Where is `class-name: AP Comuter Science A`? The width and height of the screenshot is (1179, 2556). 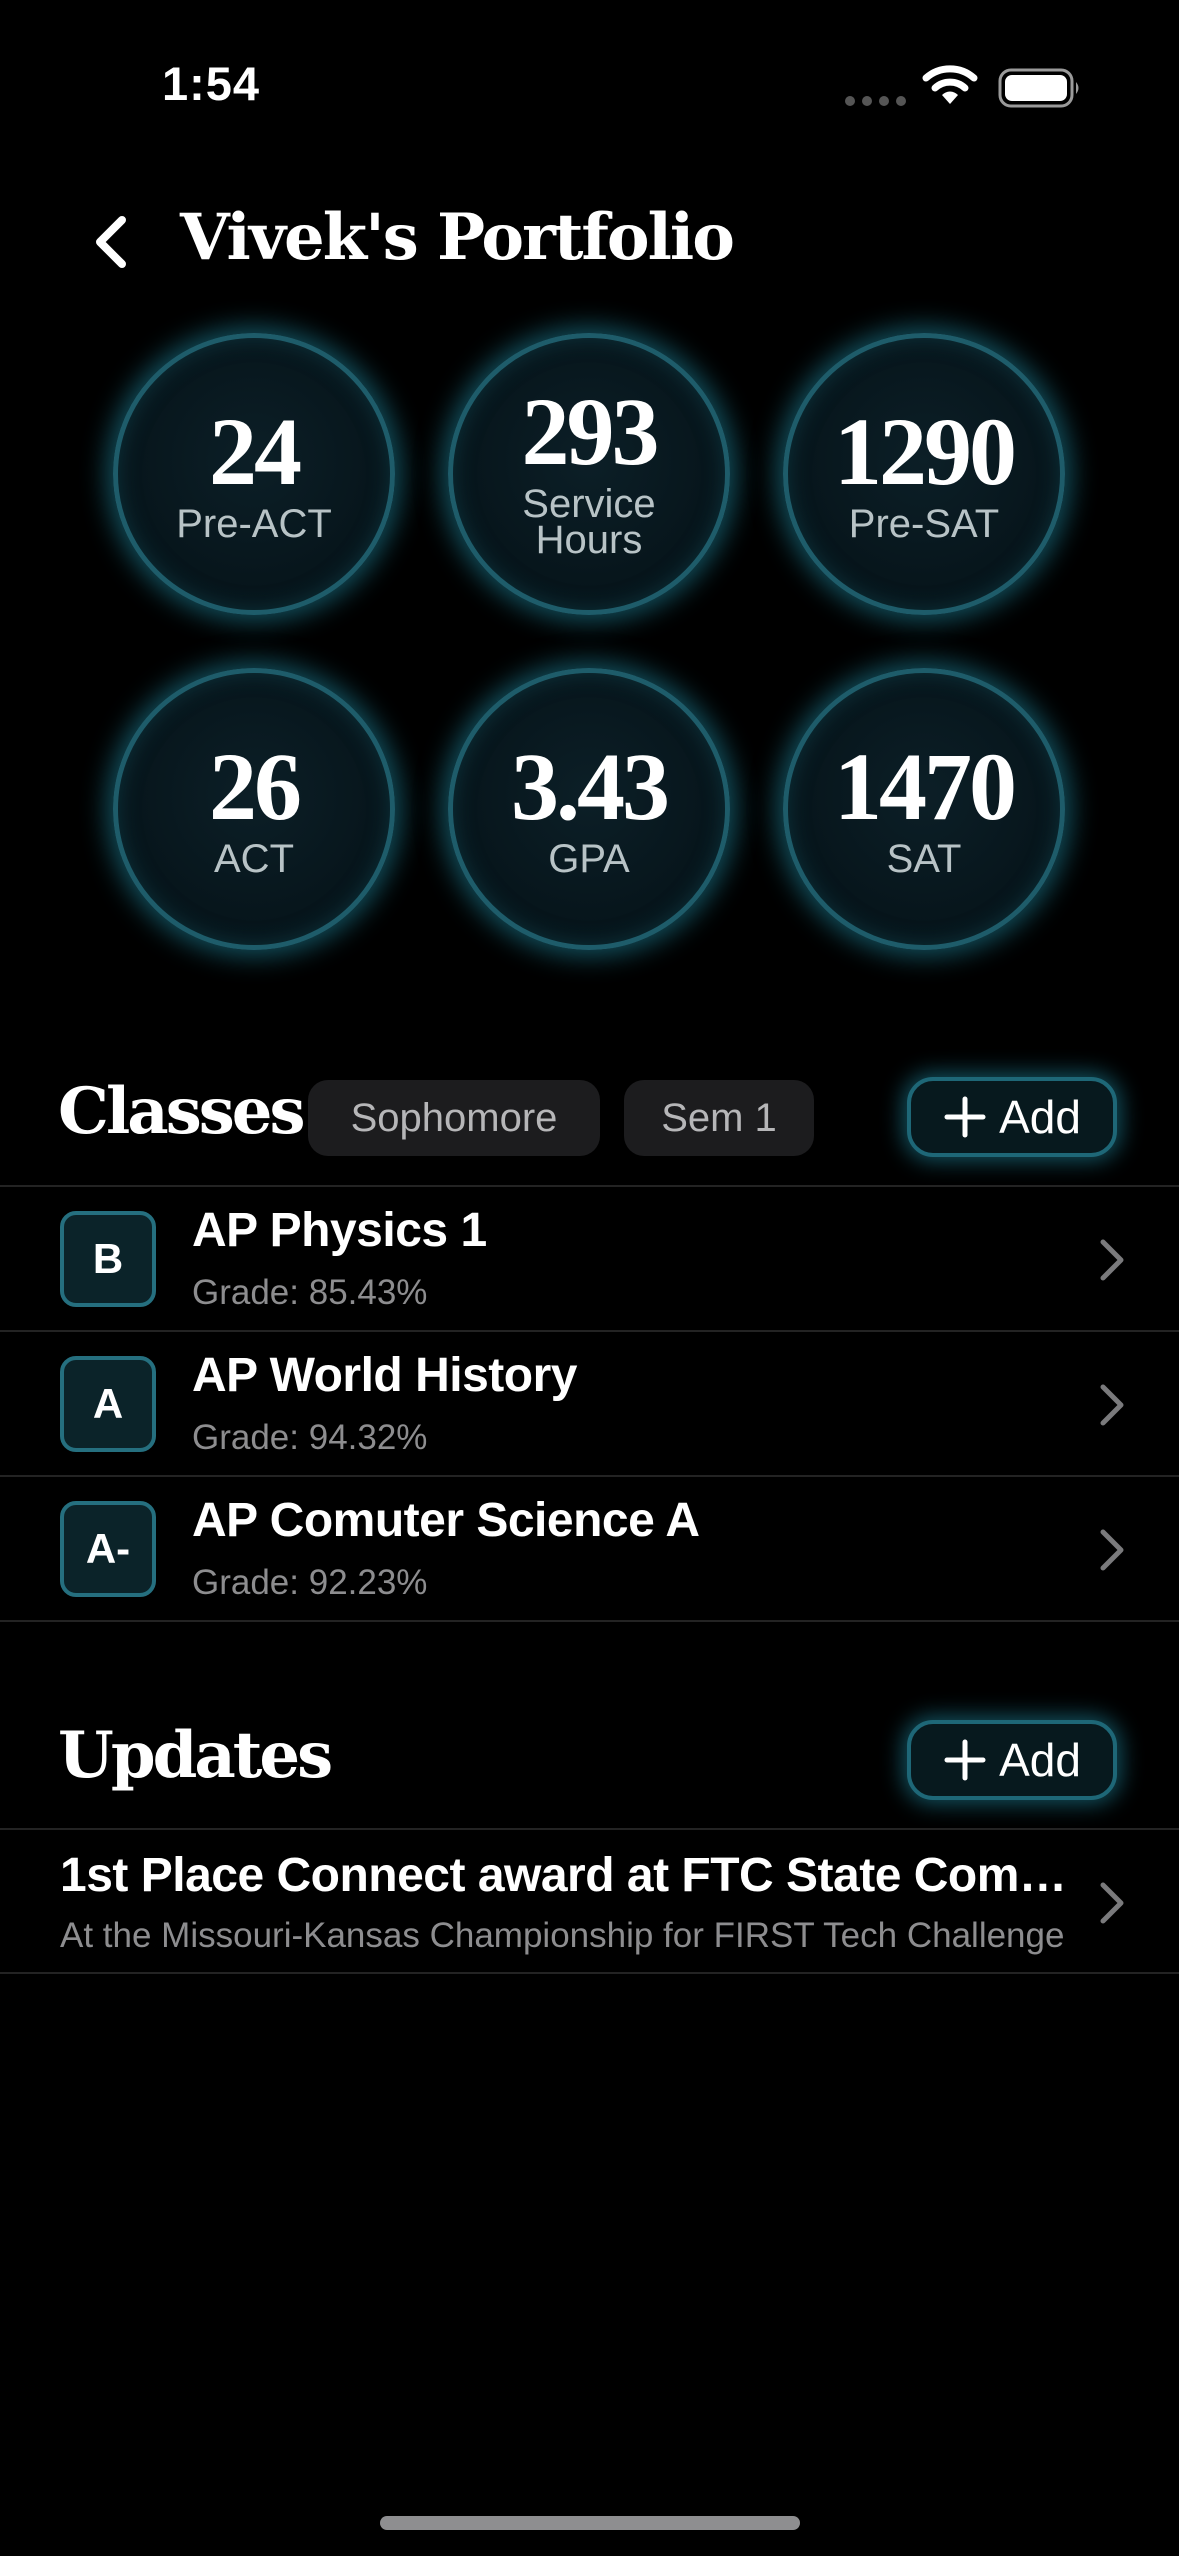 class-name: AP Comuter Science A is located at coordinates (446, 1520).